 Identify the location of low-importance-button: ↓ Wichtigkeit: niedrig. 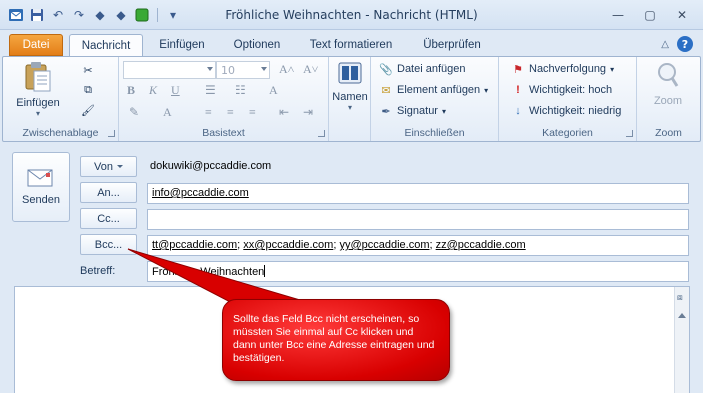
(566, 111).